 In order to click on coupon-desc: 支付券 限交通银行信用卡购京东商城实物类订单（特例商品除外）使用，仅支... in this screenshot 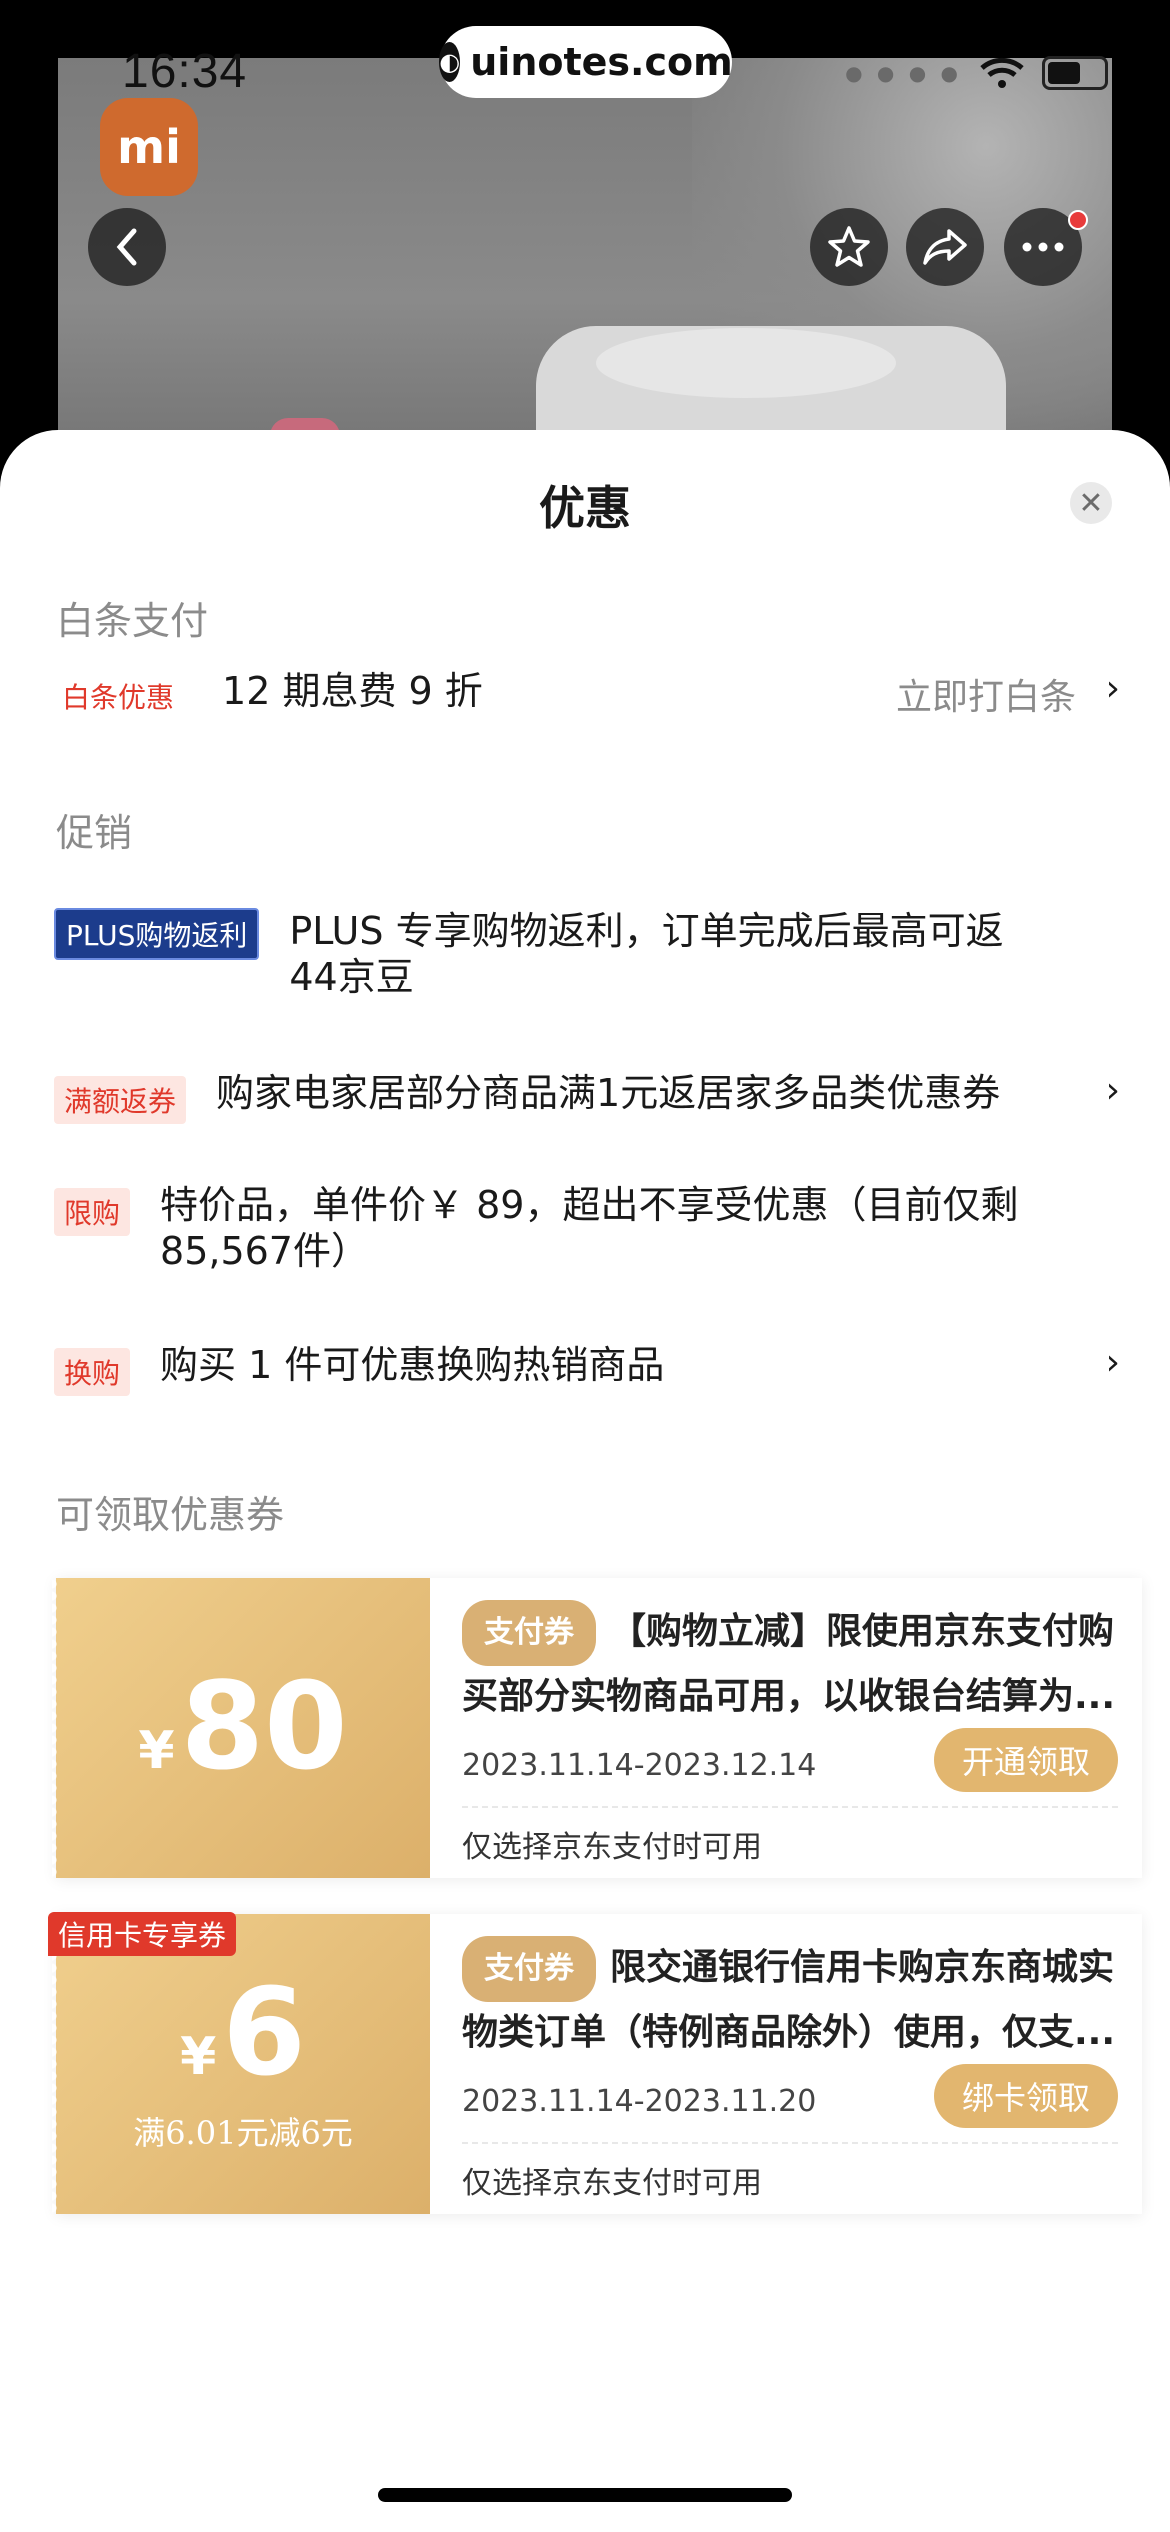, I will do `click(790, 1998)`.